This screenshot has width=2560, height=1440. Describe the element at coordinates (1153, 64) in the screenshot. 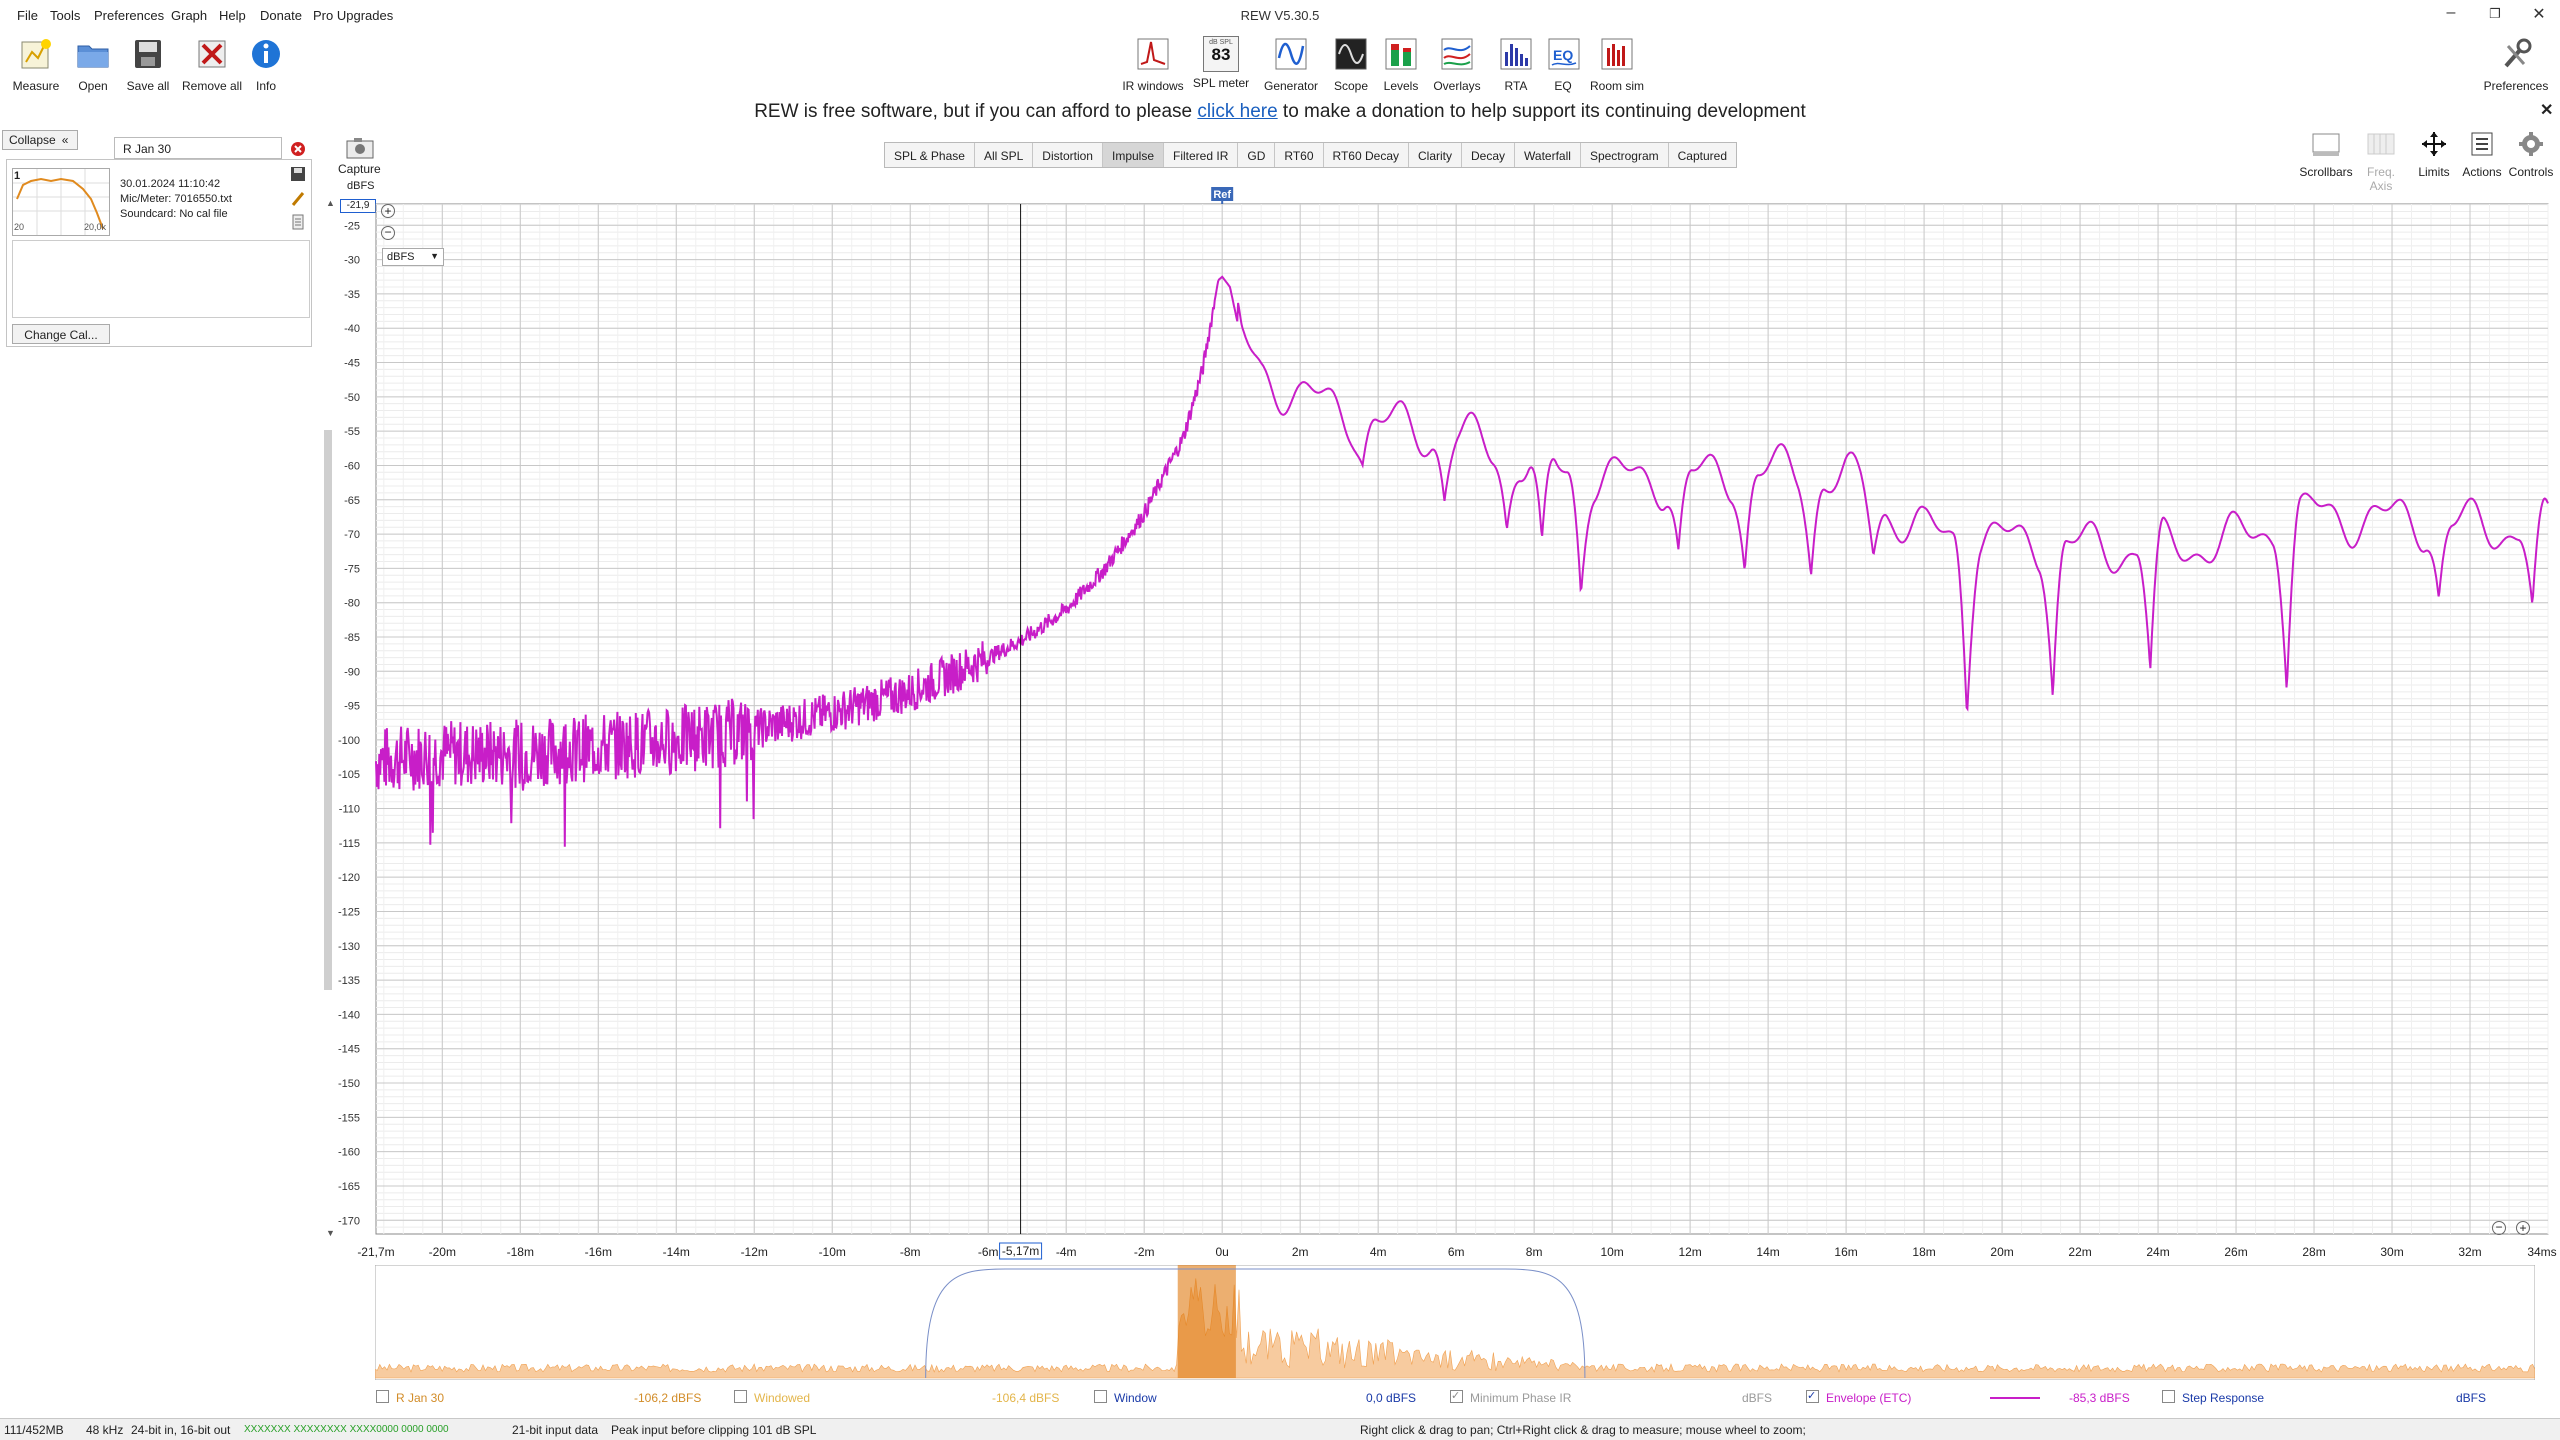

I see `ir-windows-button: IR windows` at that location.